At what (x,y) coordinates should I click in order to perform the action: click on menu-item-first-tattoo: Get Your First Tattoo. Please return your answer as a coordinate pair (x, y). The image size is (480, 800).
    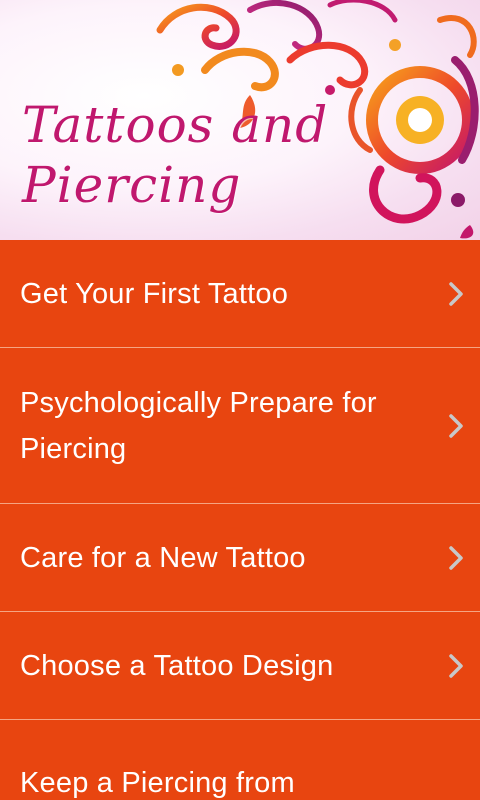
    Looking at the image, I should click on (240, 294).